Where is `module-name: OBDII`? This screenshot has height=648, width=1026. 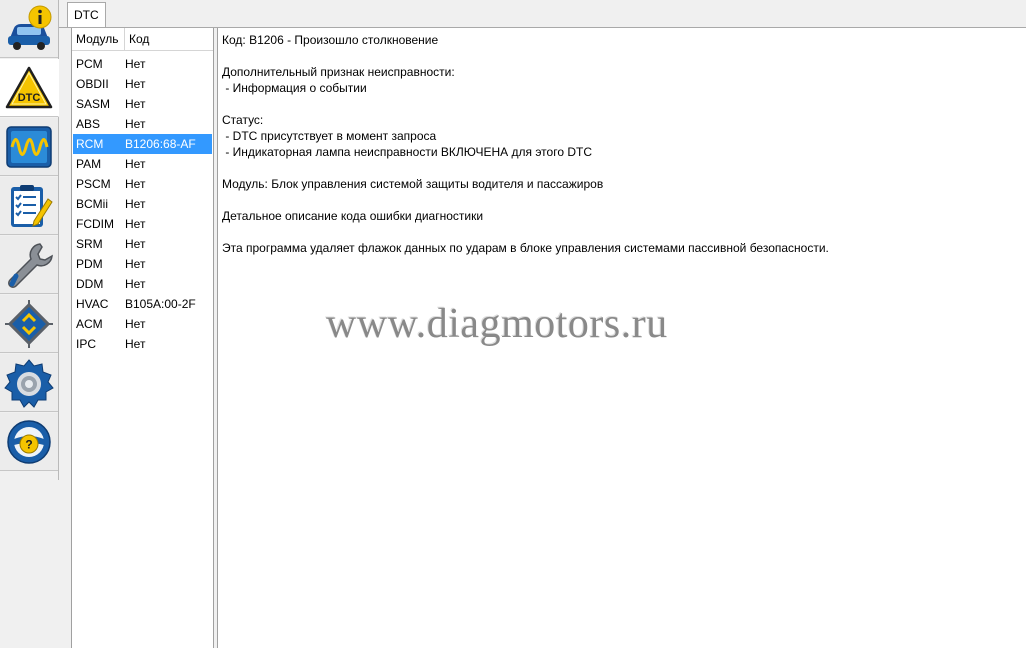 module-name: OBDII is located at coordinates (92, 84).